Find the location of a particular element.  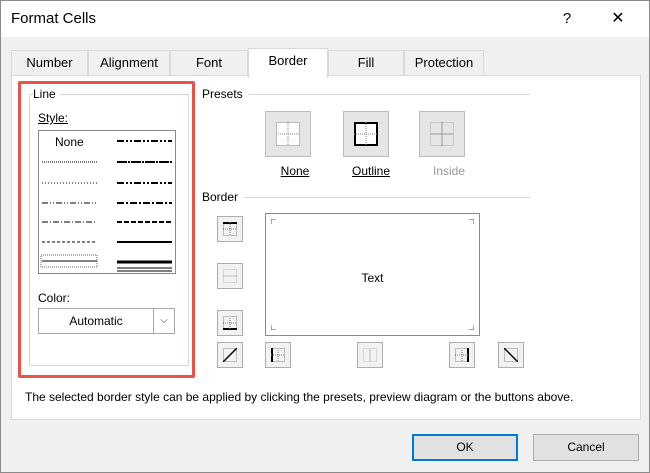

close-icon: ✕ is located at coordinates (618, 19).